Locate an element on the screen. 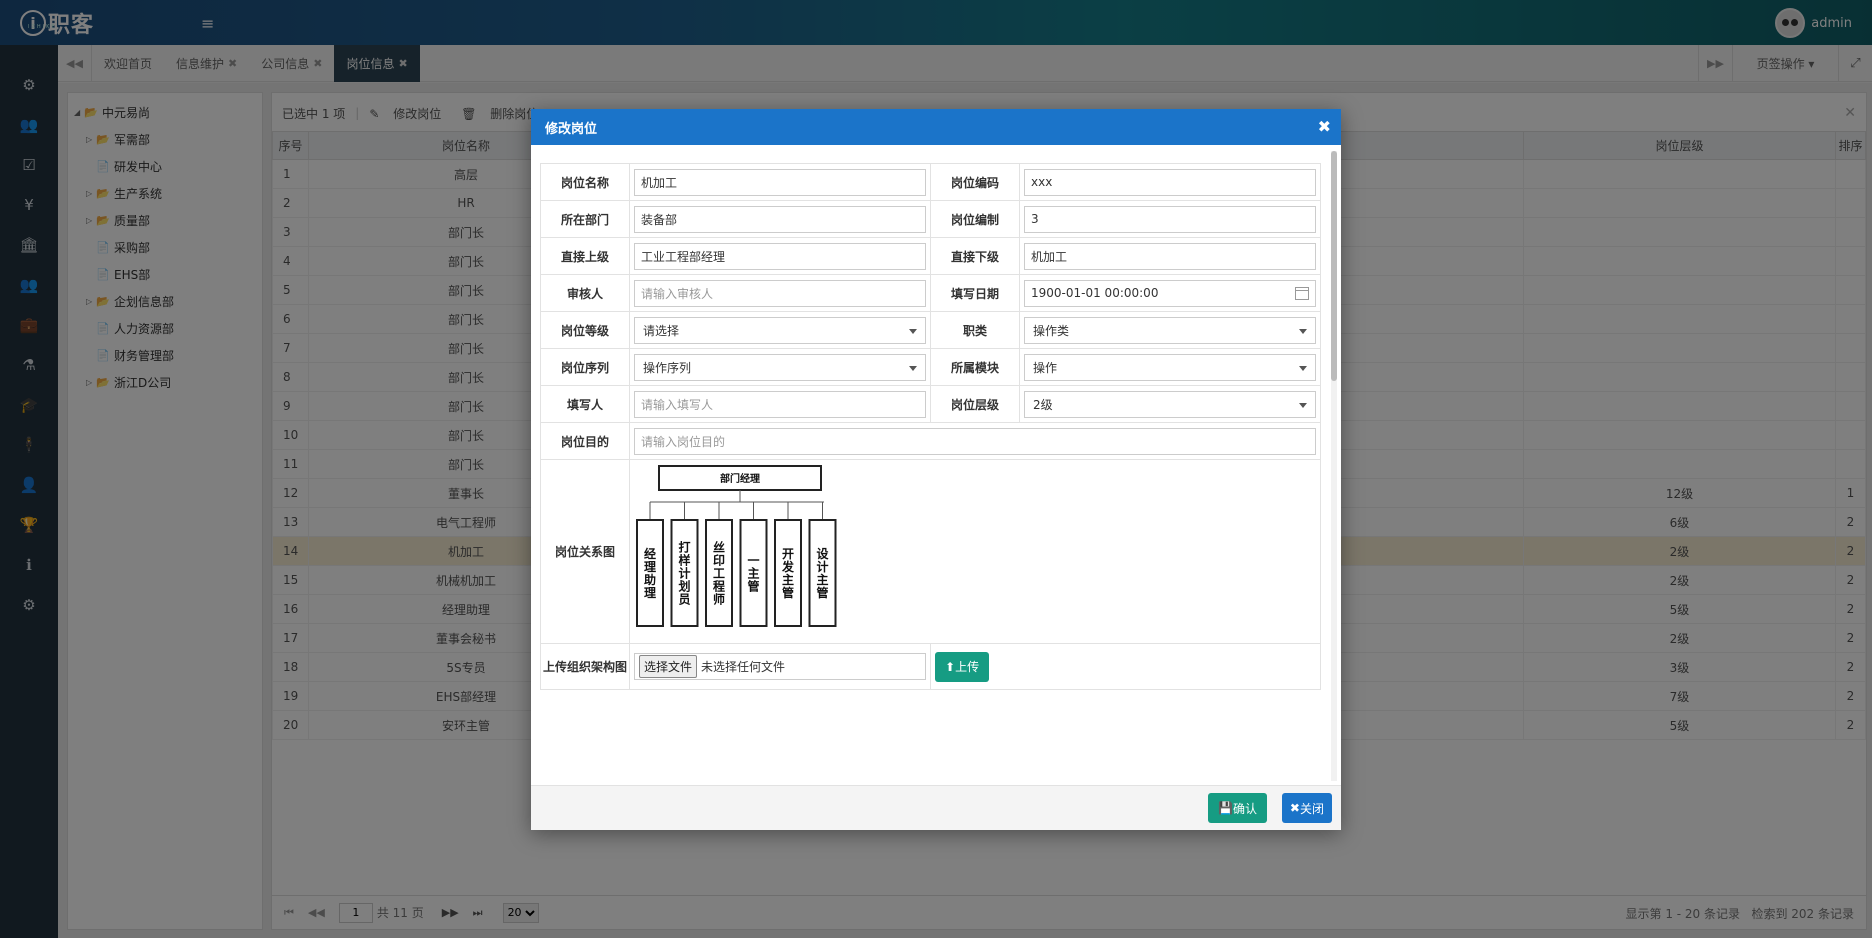 The image size is (1872, 938). scrollbar-thumb is located at coordinates (1334, 266).